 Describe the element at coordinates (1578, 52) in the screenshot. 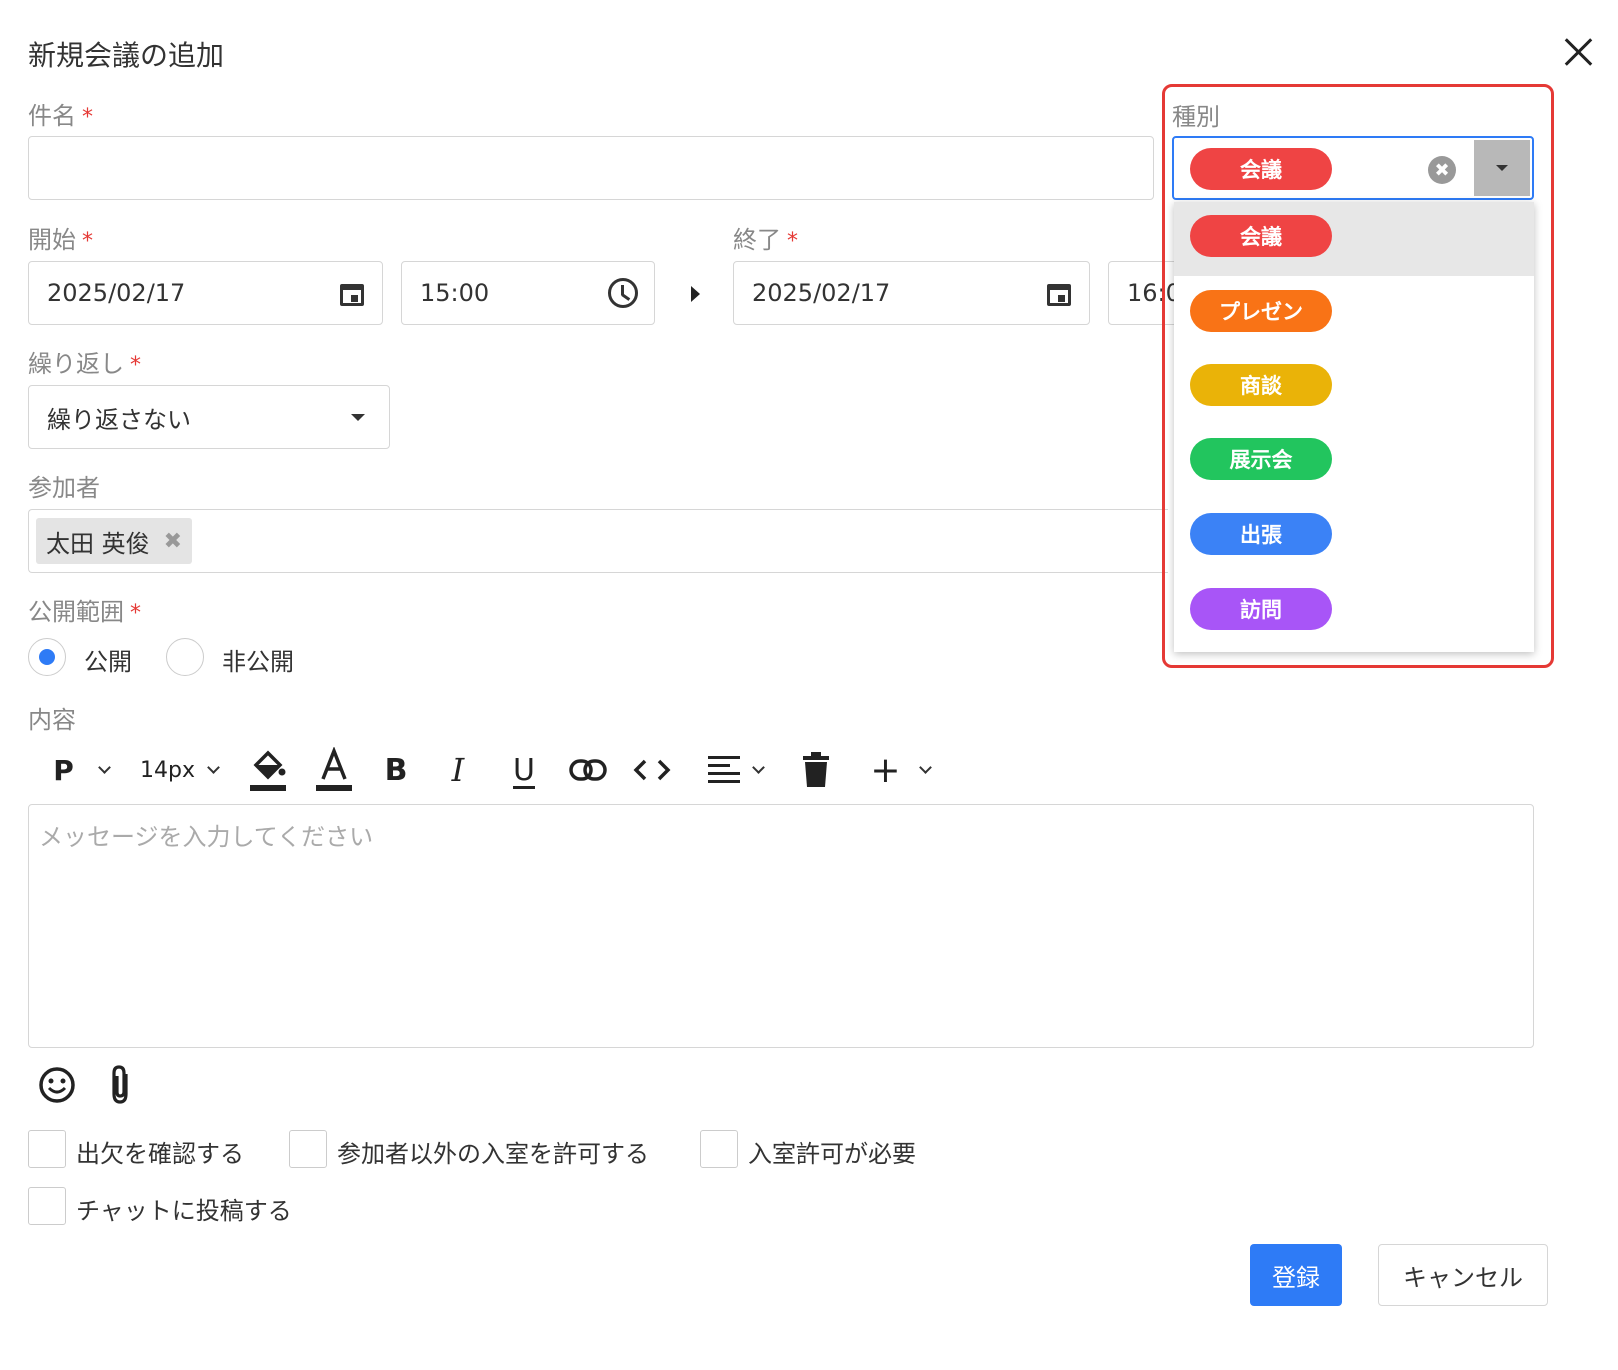

I see `close-icon` at that location.